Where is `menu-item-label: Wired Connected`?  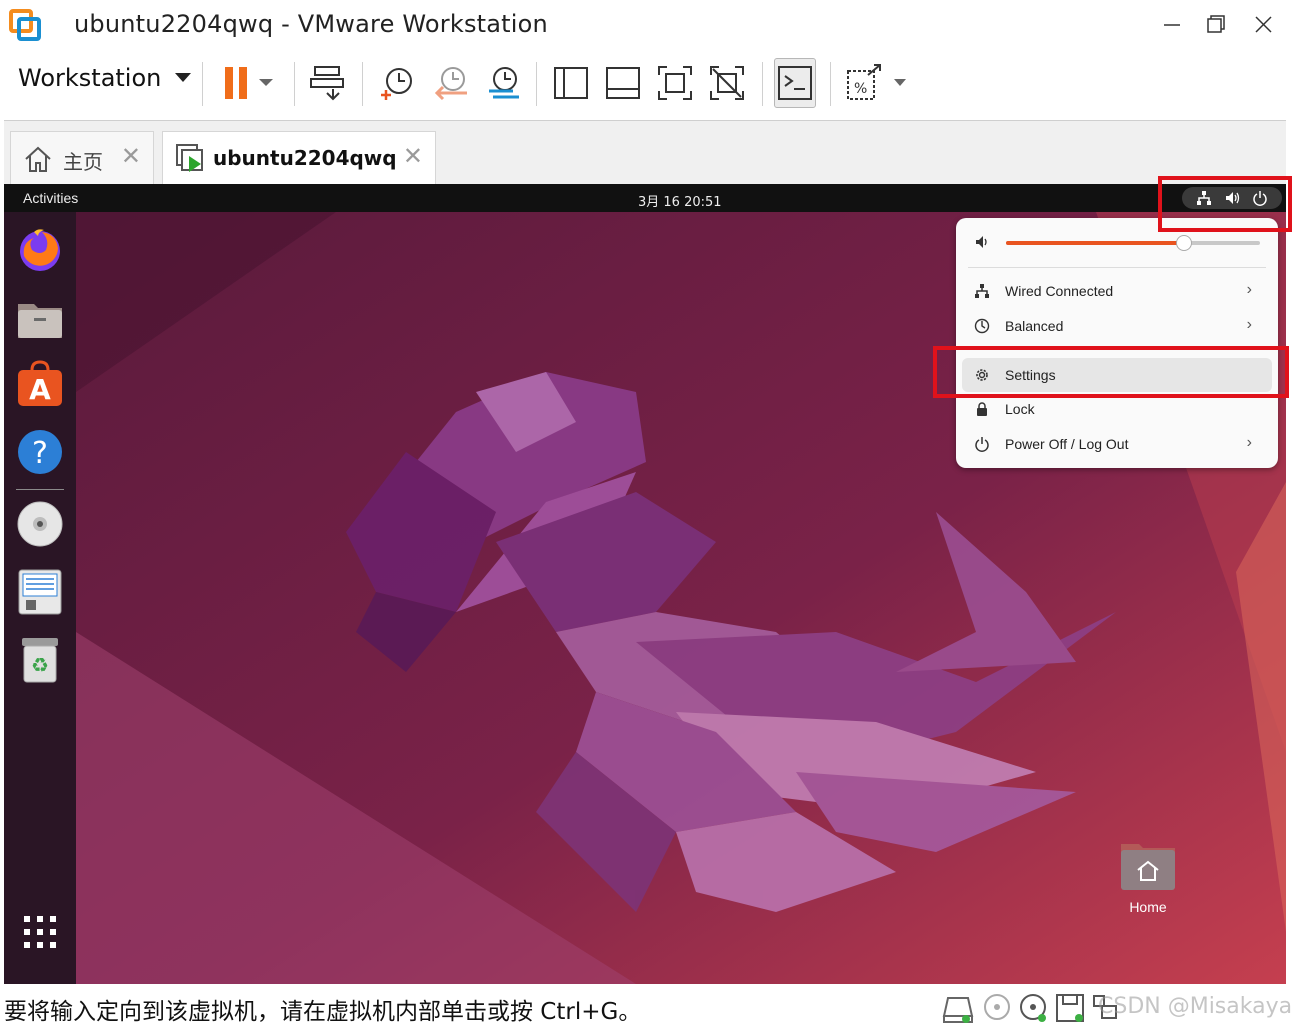 menu-item-label: Wired Connected is located at coordinates (1059, 291).